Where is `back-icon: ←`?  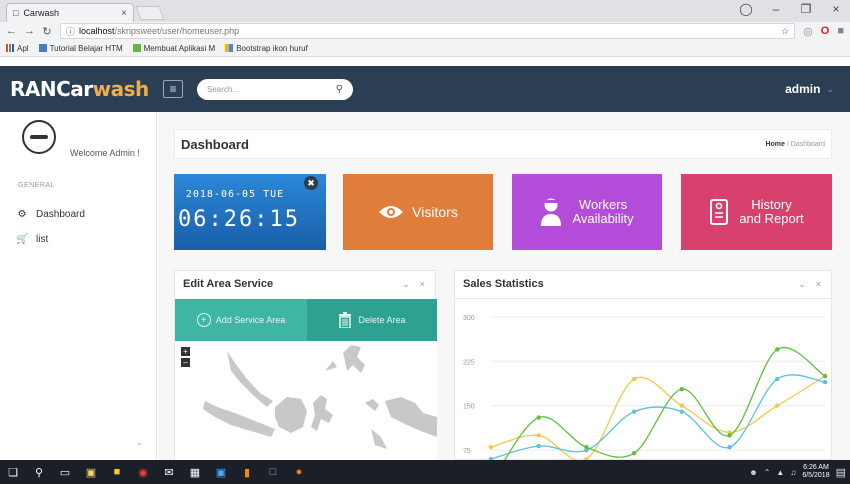
back-icon: ← is located at coordinates (11, 31).